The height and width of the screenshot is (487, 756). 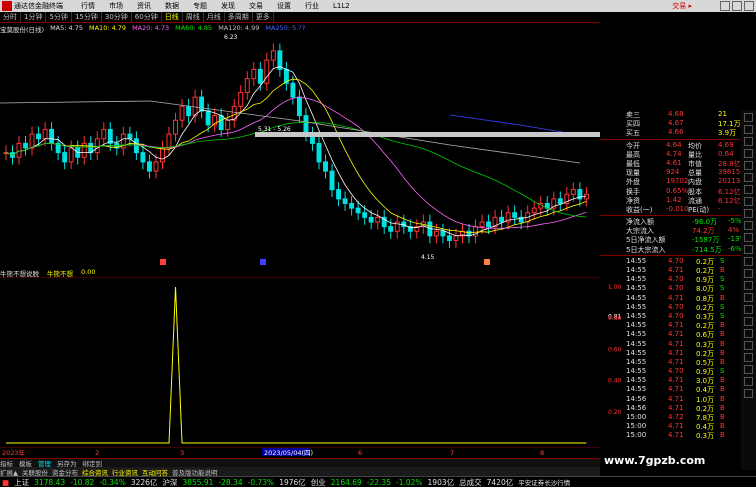 What do you see at coordinates (172, 6) in the screenshot?
I see `menu-shuju: 数据` at bounding box center [172, 6].